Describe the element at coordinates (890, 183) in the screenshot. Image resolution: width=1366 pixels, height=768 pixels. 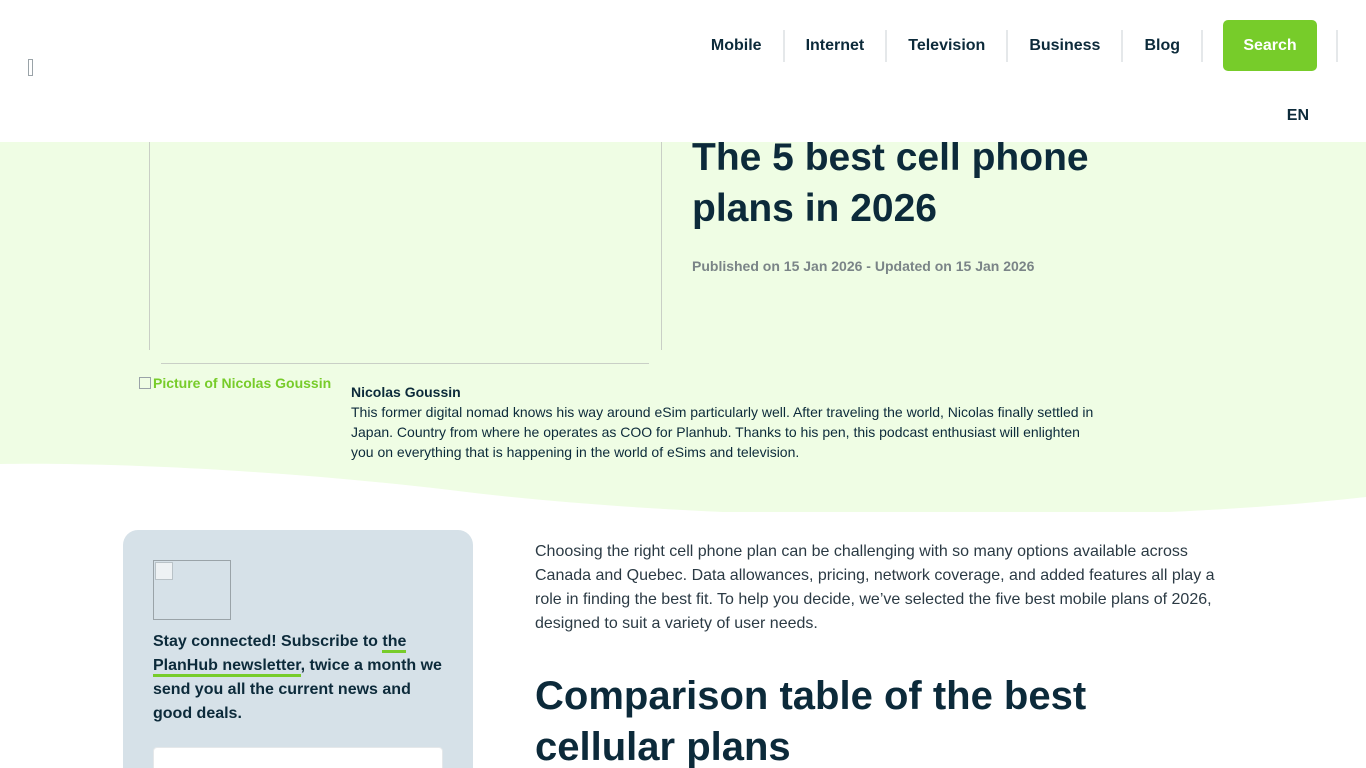
I see `article-title: The 5 best cell phone plans in 2026` at that location.